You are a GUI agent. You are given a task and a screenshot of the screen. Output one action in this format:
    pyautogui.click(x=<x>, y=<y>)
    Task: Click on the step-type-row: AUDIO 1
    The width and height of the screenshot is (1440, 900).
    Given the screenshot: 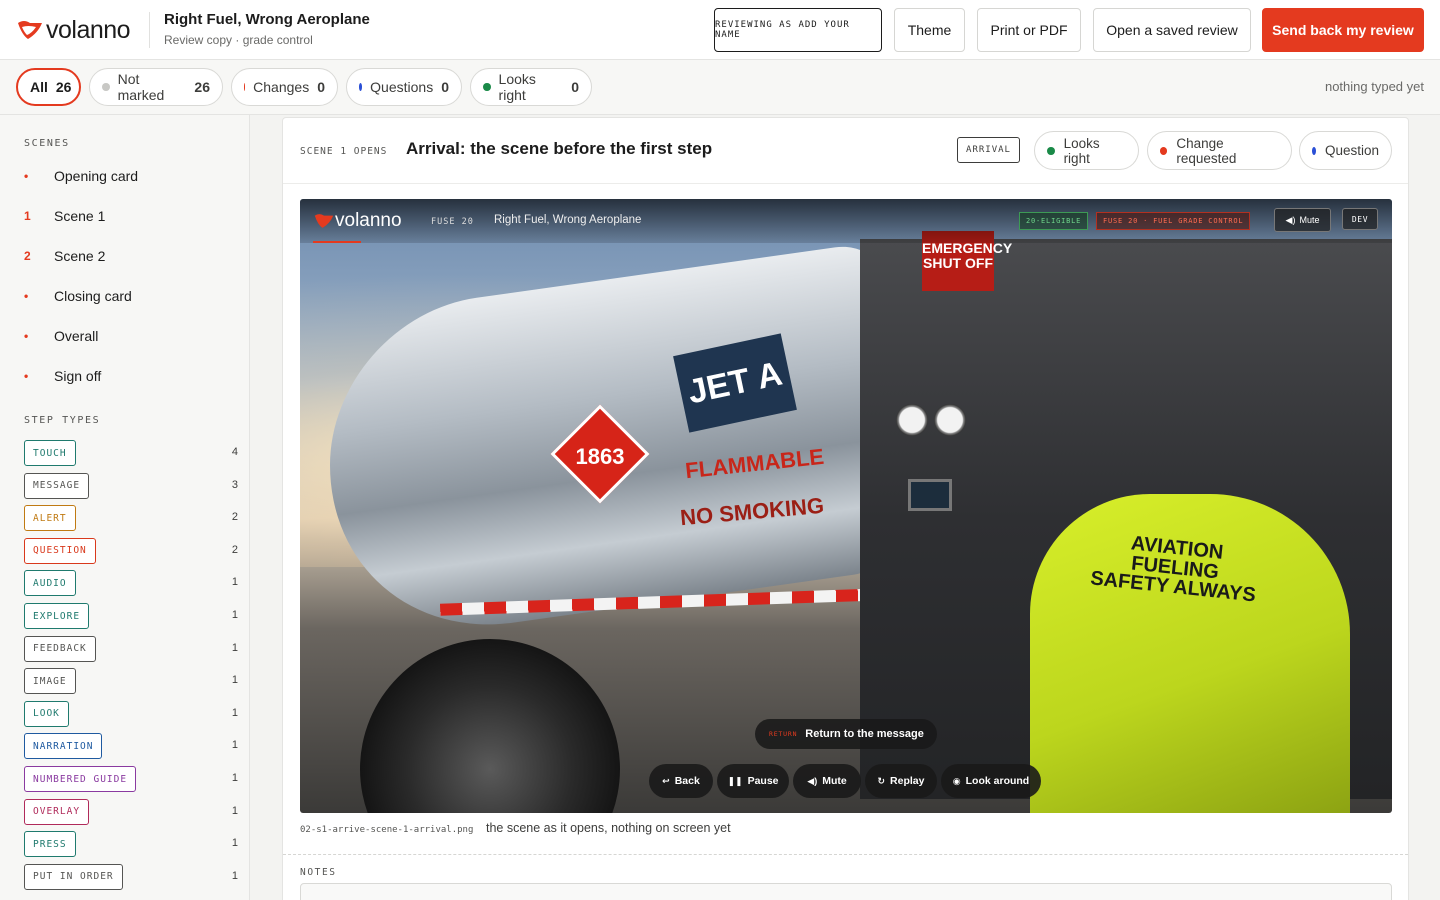 What is the action you would take?
    pyautogui.click(x=131, y=583)
    